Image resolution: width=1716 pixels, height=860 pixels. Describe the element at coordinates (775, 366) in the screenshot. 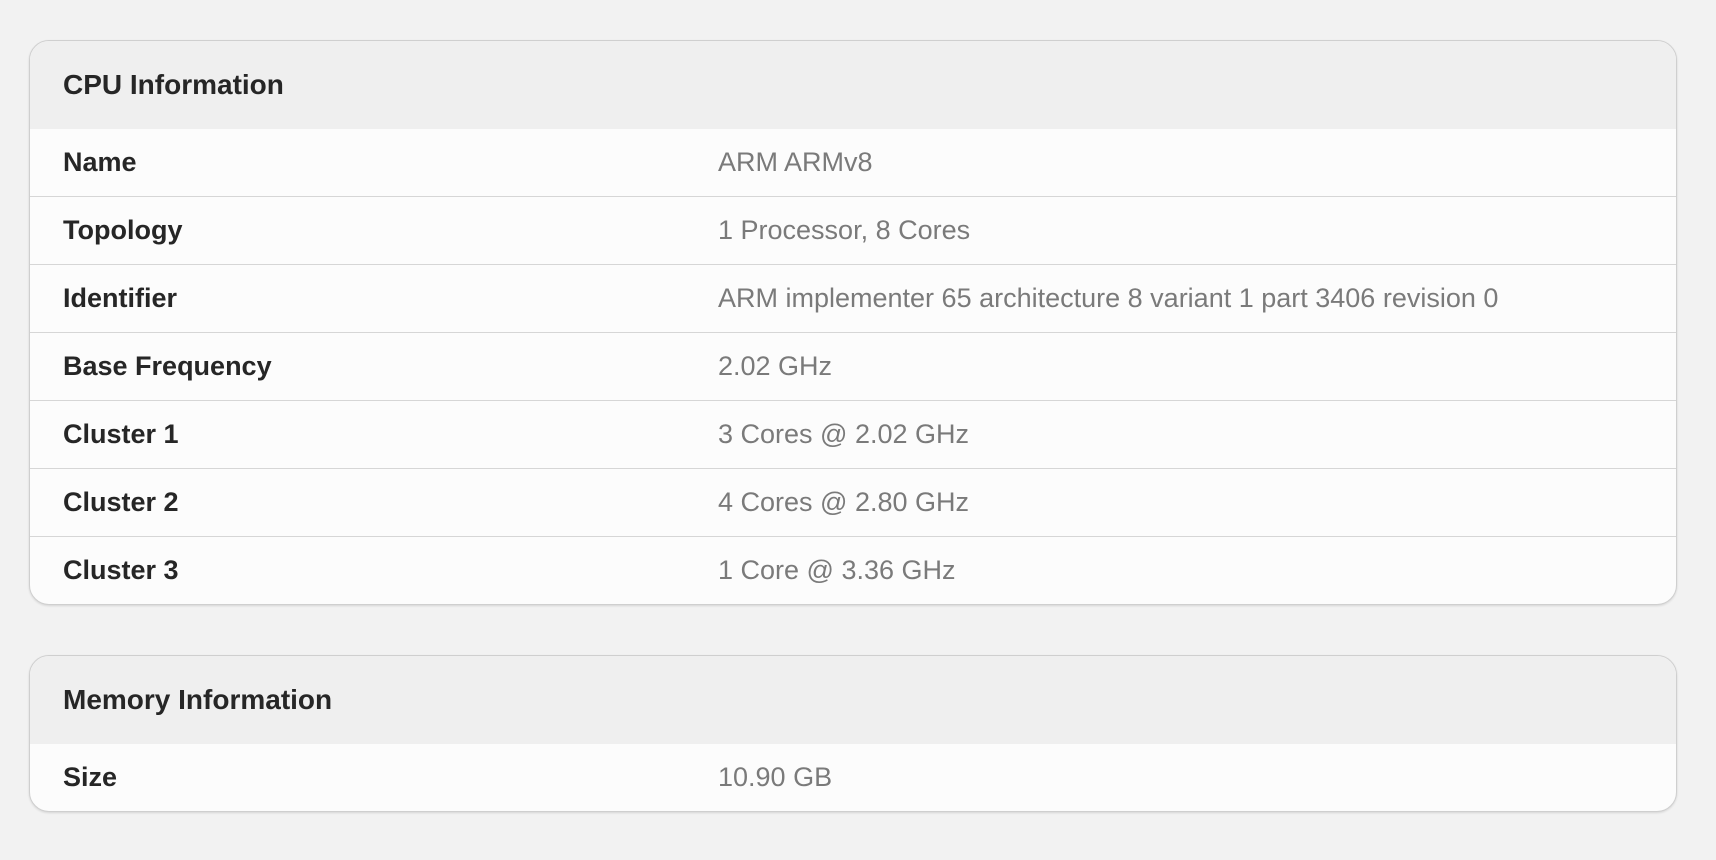

I see `cpu-base-frequency-value: 2.02 GHz` at that location.